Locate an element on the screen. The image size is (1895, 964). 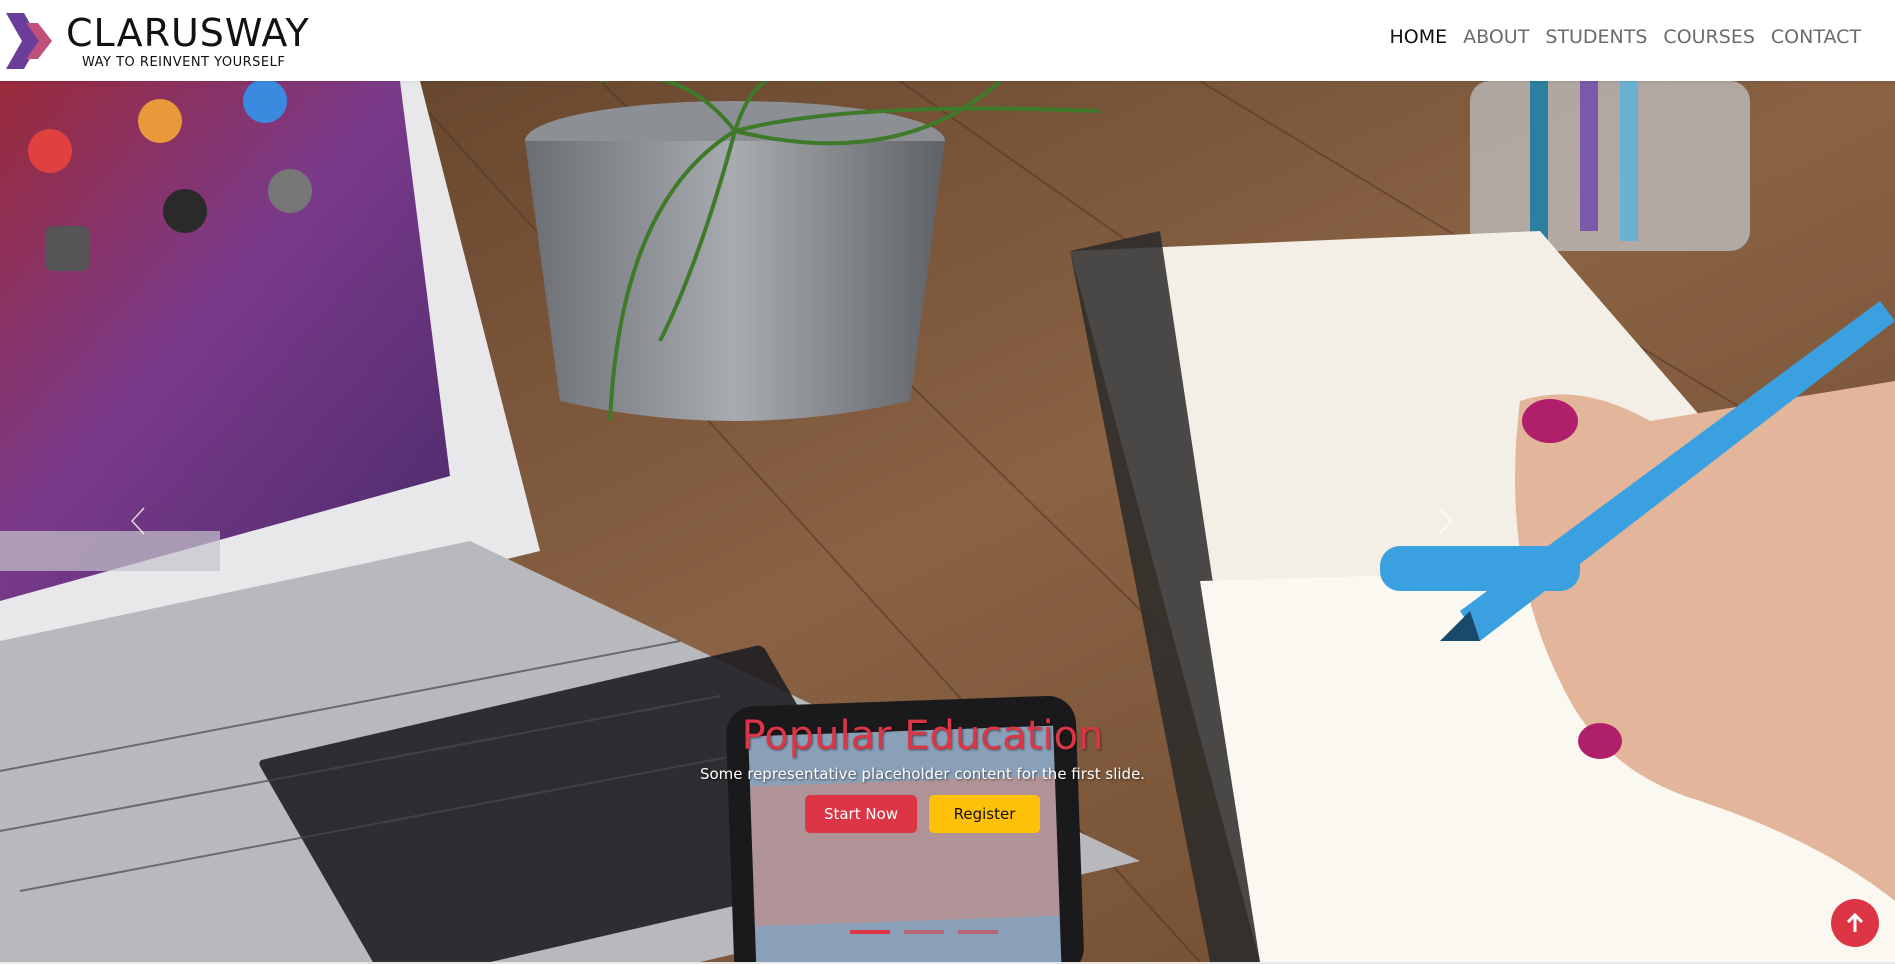
main-nav: HOME ABOUT STUDENTS COURSES CONTACT is located at coordinates (1625, 37).